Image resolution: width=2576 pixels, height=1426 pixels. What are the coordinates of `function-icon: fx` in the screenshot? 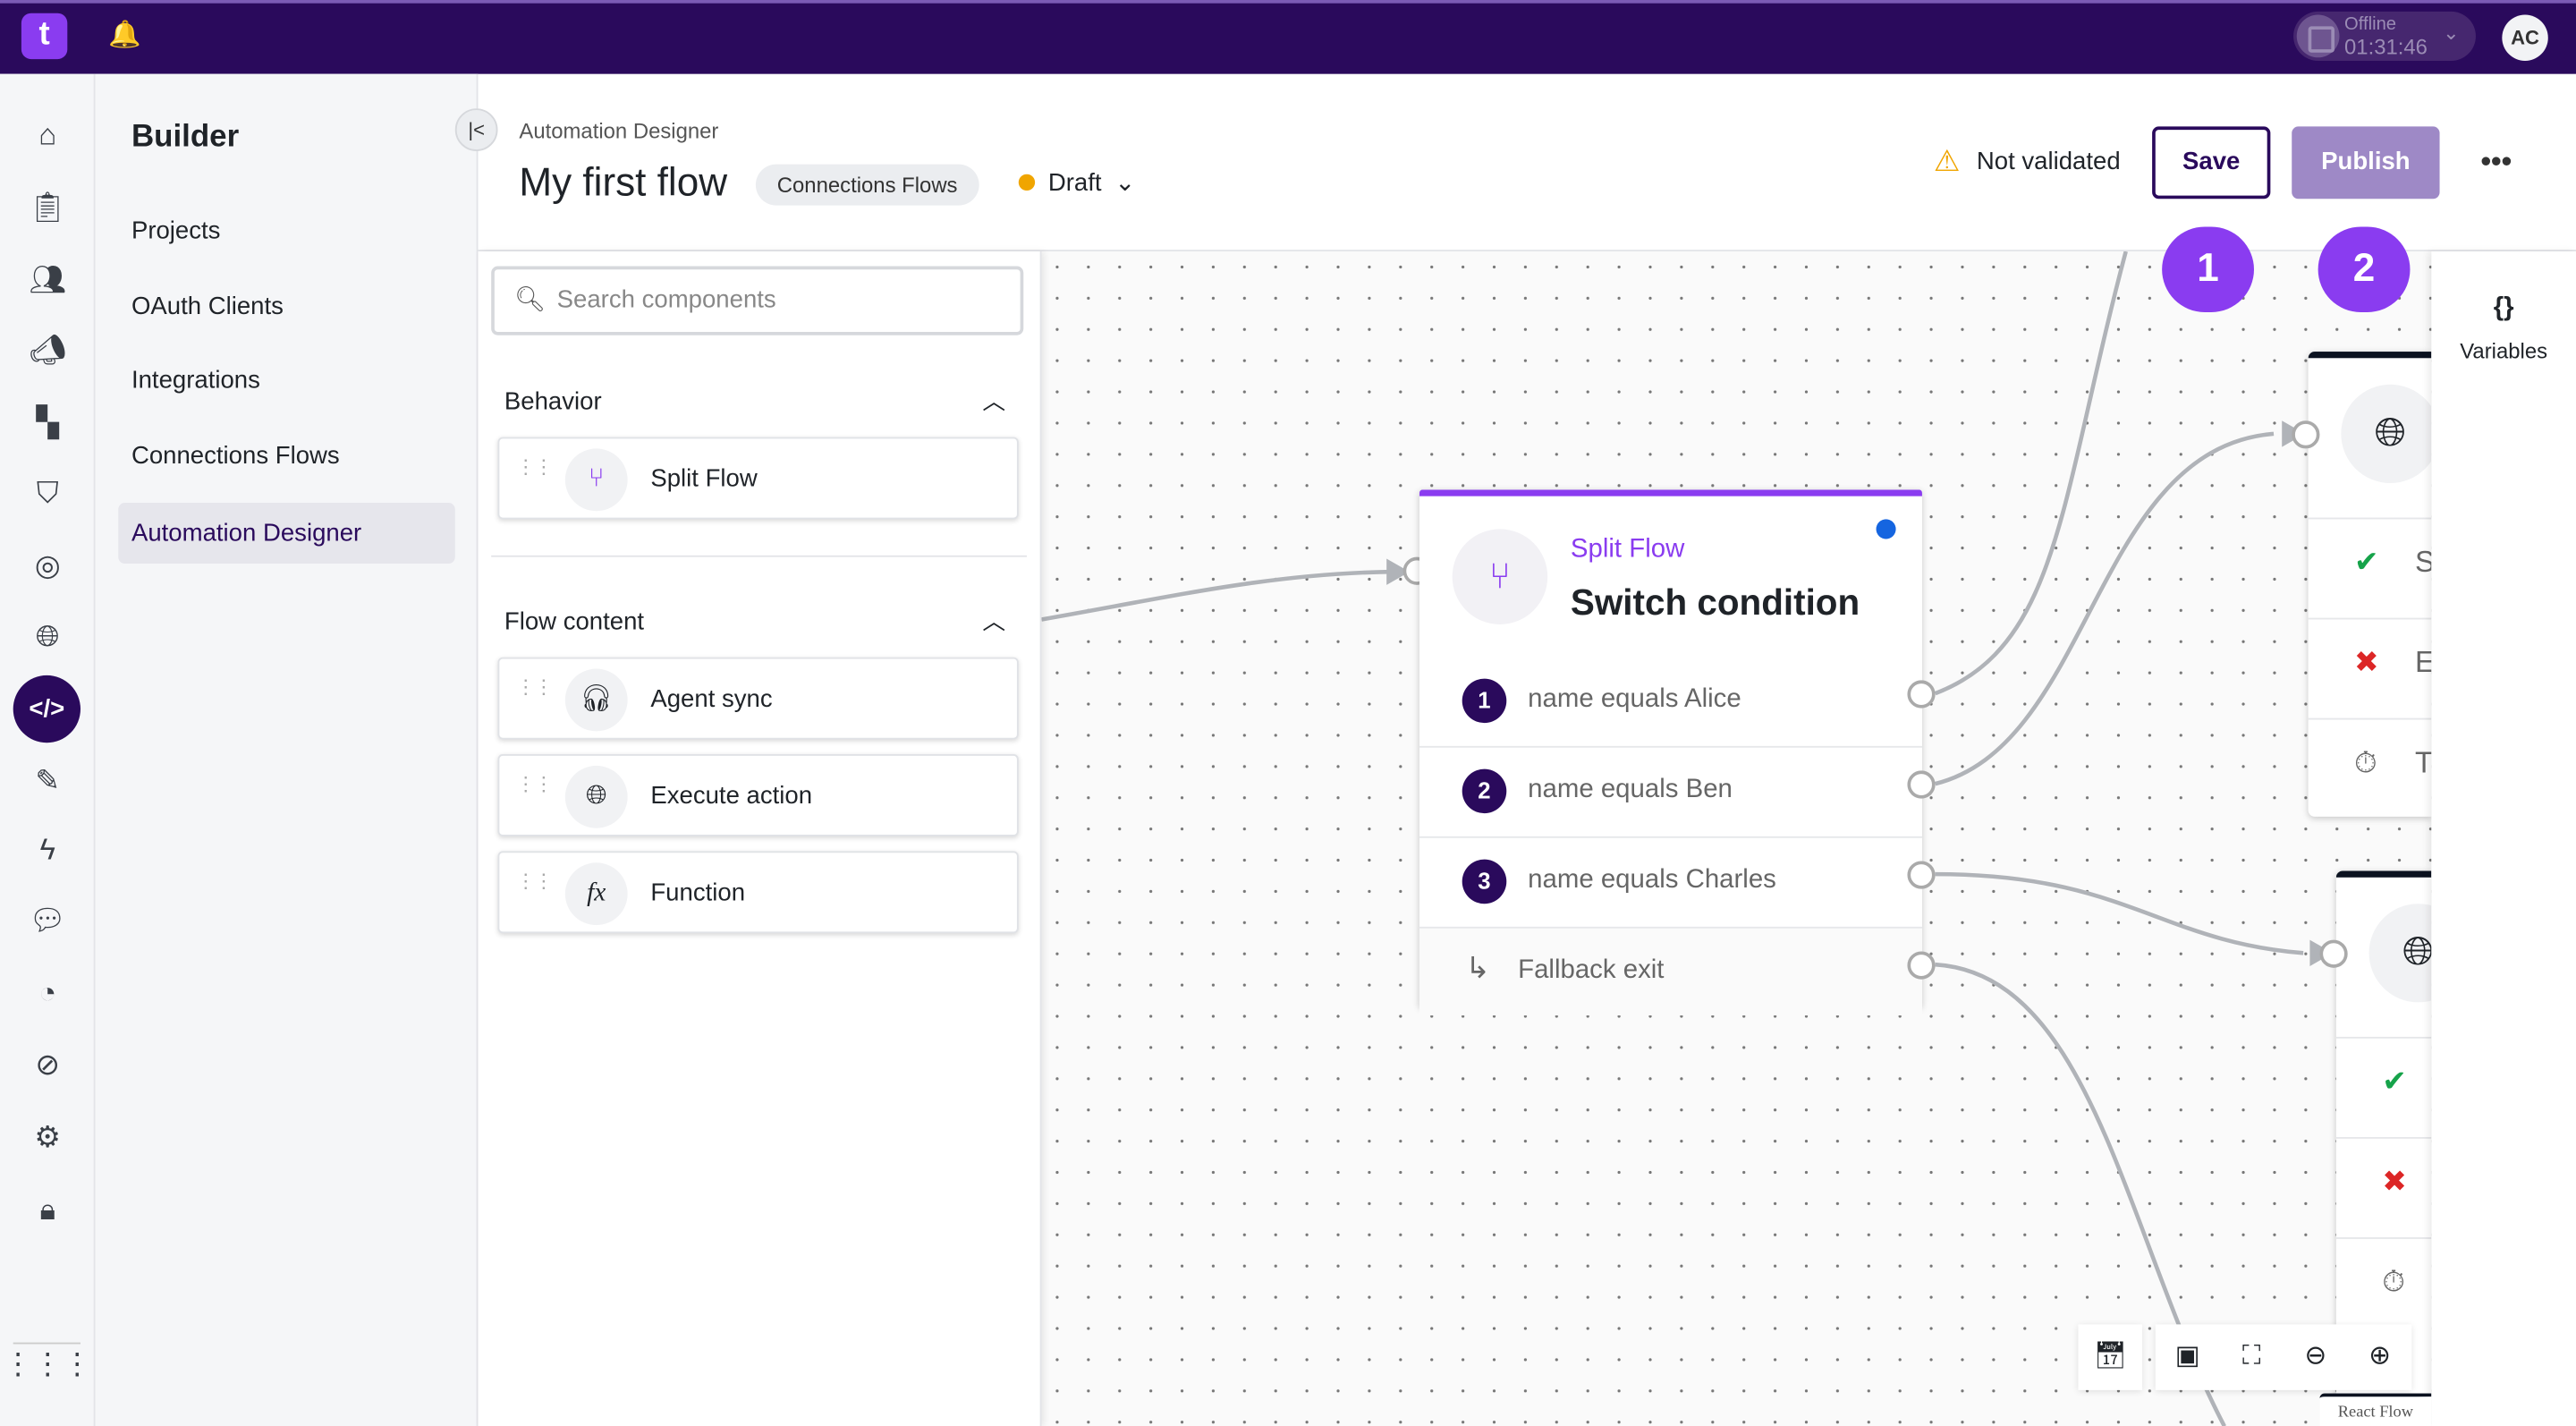 It's located at (596, 894).